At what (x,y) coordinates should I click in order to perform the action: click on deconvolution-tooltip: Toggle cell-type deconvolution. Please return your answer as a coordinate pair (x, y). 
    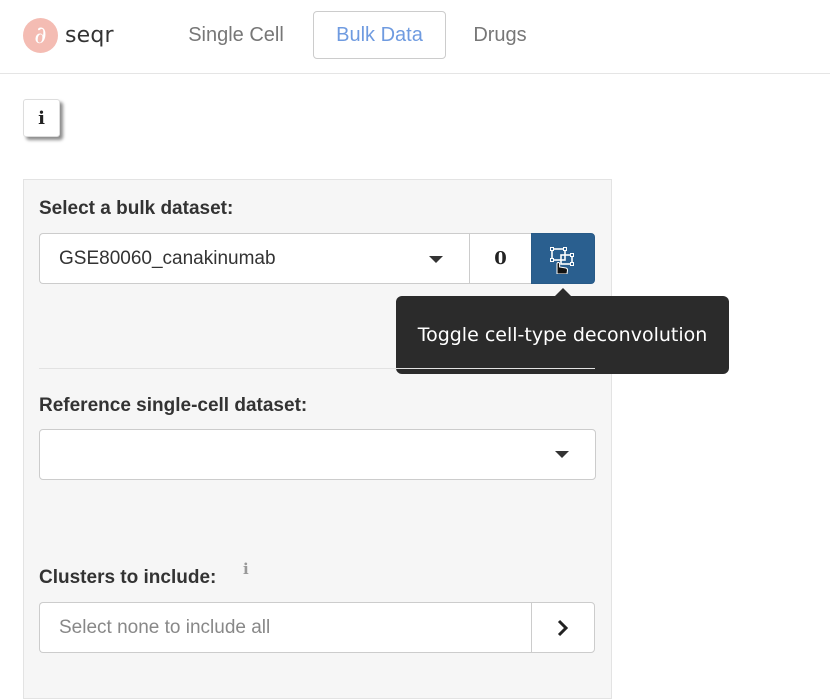
    Looking at the image, I should click on (562, 335).